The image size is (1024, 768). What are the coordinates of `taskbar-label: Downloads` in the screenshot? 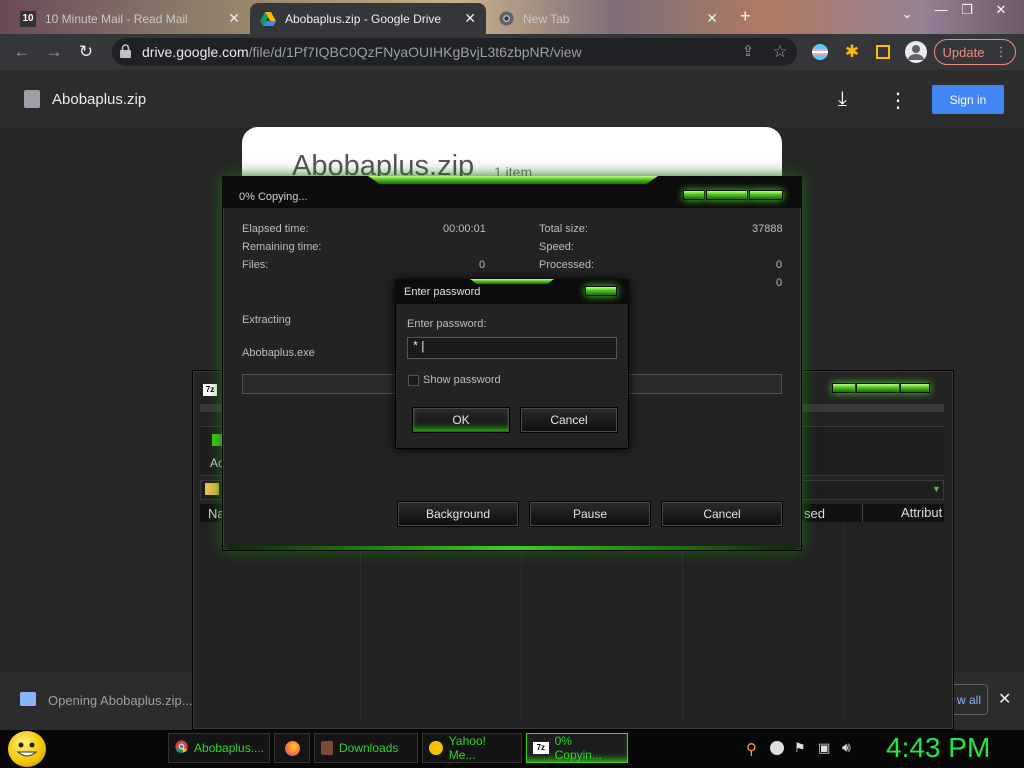 It's located at (369, 748).